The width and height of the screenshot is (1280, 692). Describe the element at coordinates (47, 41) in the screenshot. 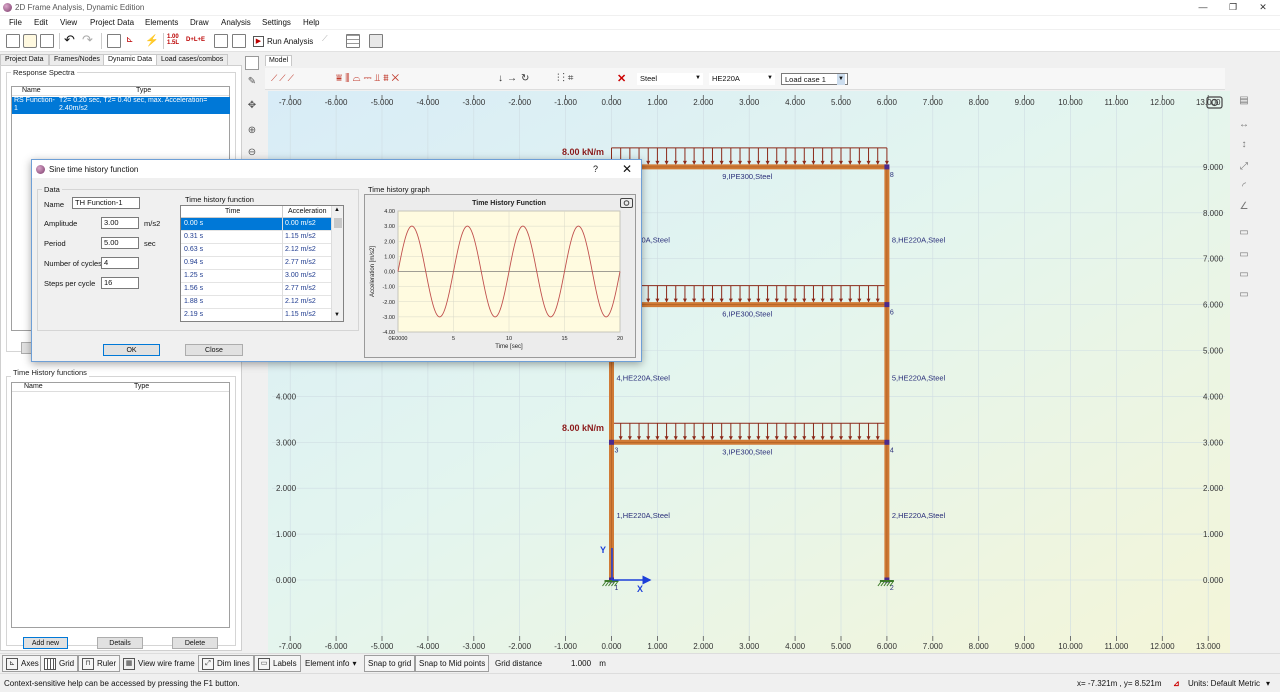

I see `save-icon` at that location.